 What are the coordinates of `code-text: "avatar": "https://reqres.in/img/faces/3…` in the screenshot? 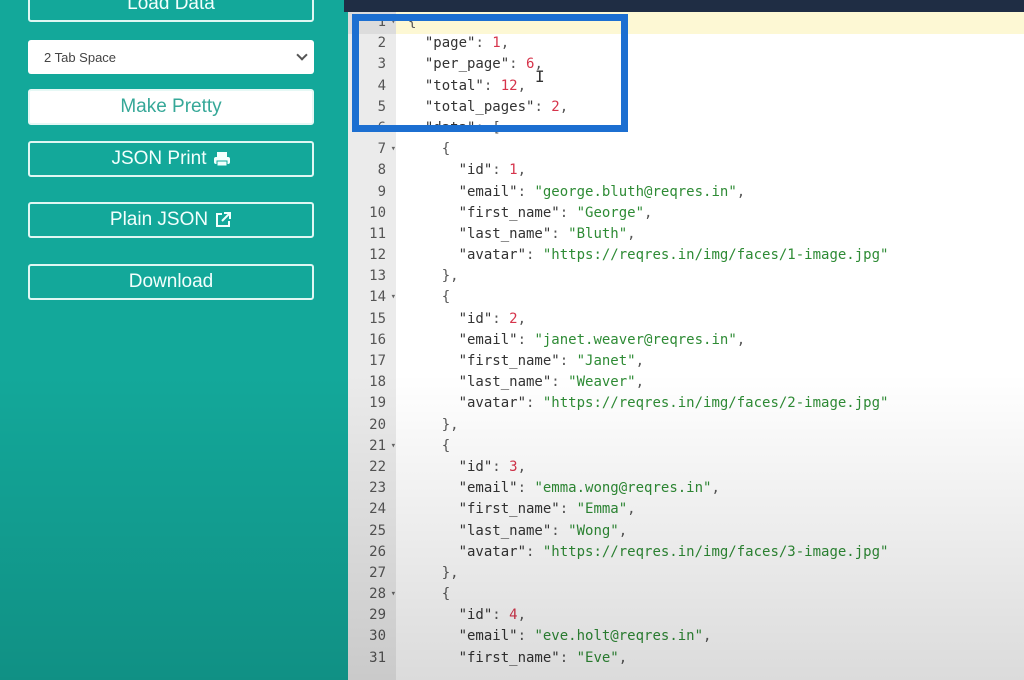 It's located at (673, 551).